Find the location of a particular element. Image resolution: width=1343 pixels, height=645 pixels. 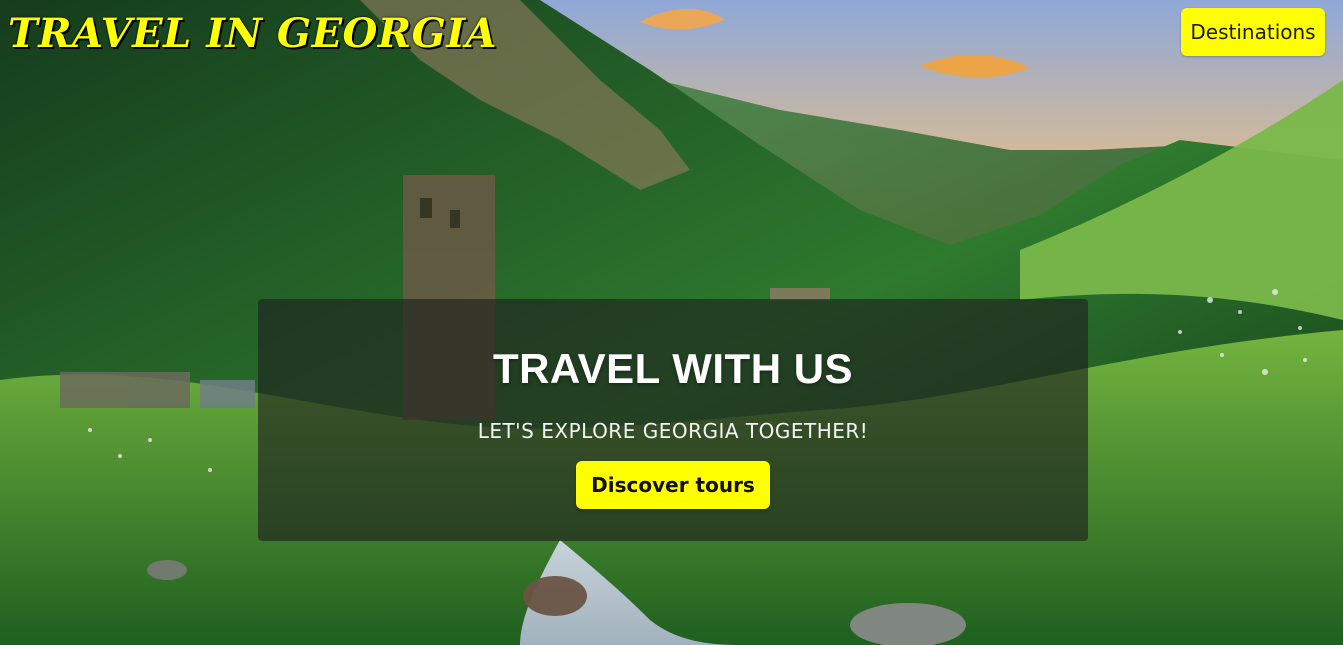

destinations-button: Destinations is located at coordinates (1253, 32).